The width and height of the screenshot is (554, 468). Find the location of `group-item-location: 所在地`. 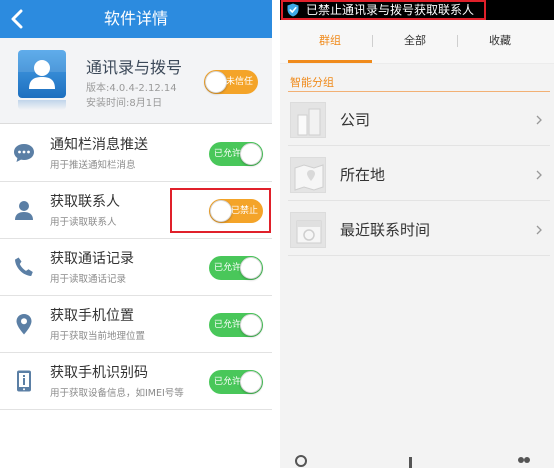

group-item-location: 所在地 is located at coordinates (419, 175).